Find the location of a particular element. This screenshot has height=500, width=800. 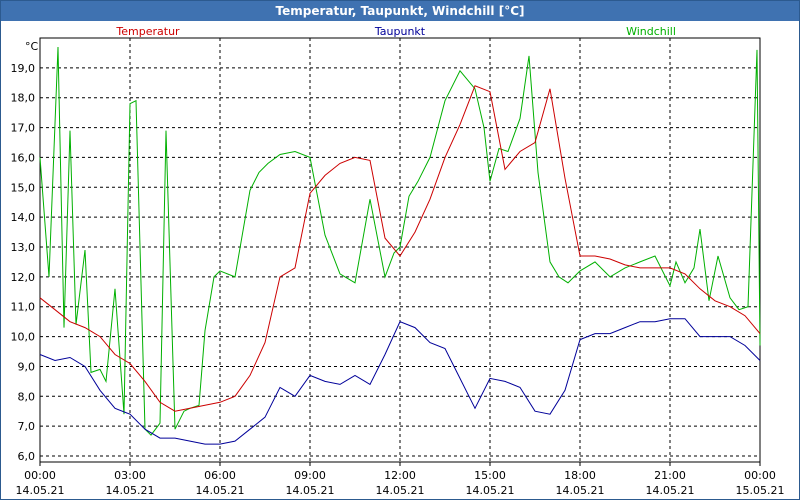

x-tick-time: 09:00 is located at coordinates (310, 475).